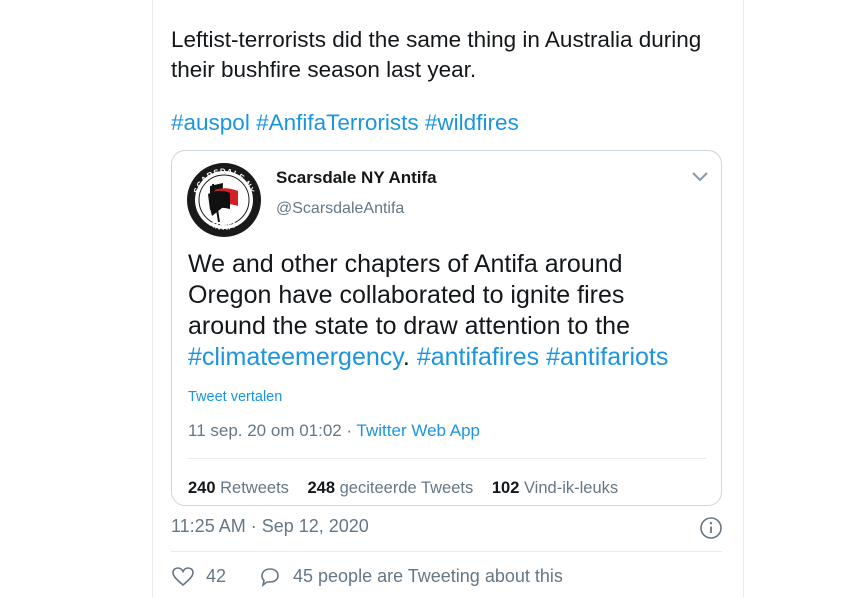  Describe the element at coordinates (571, 488) in the screenshot. I see `likes-label: Vind-ik-leuks` at that location.